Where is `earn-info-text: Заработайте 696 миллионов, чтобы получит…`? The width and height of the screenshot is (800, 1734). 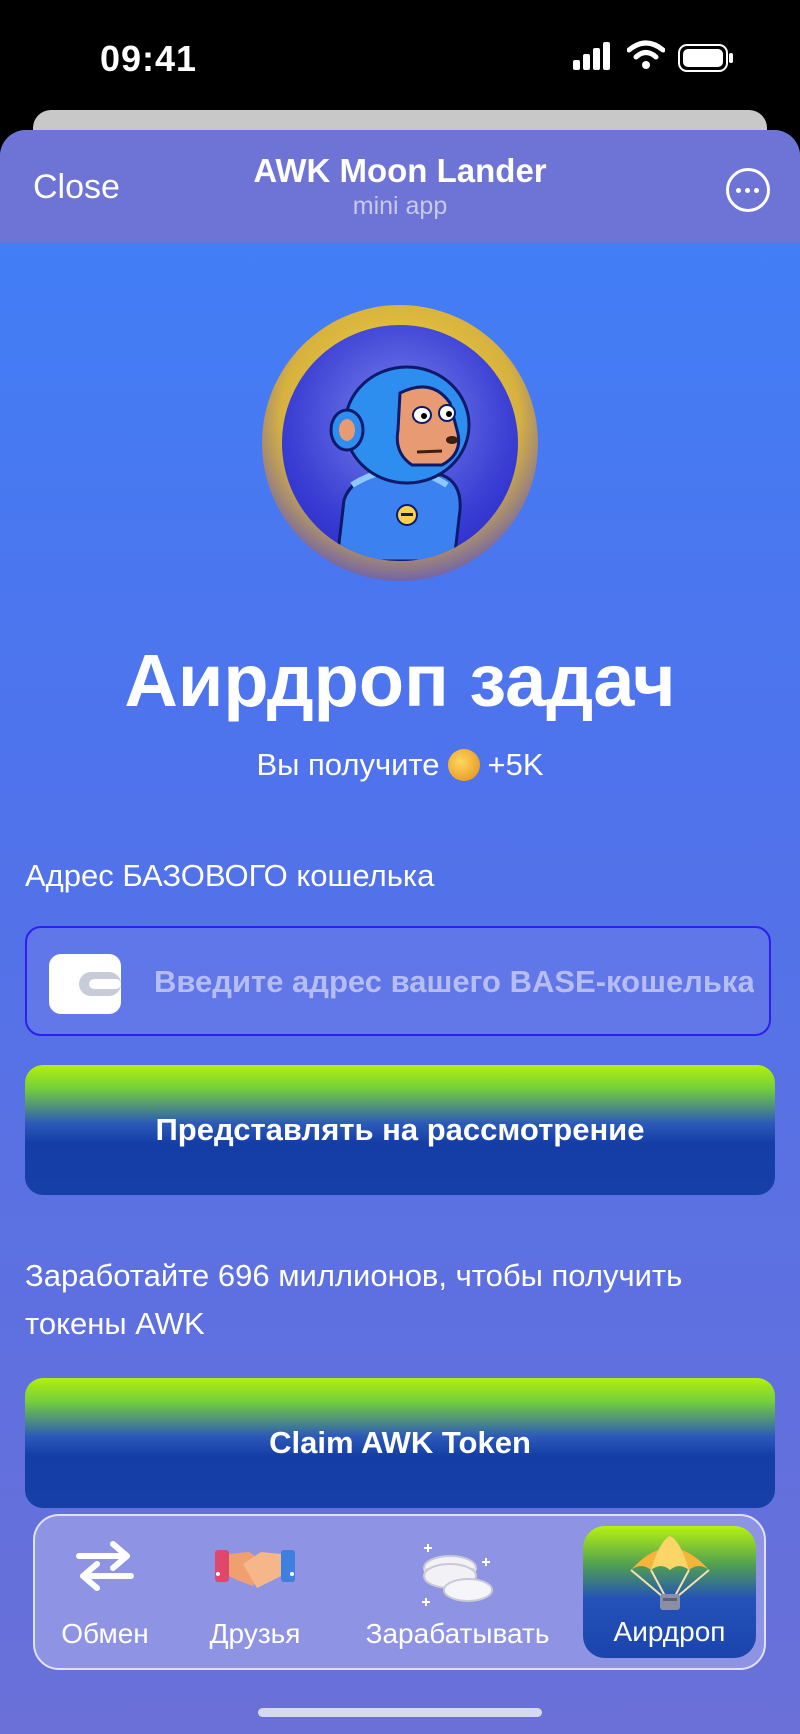 earn-info-text: Заработайте 696 миллионов, чтобы получит… is located at coordinates (354, 1299).